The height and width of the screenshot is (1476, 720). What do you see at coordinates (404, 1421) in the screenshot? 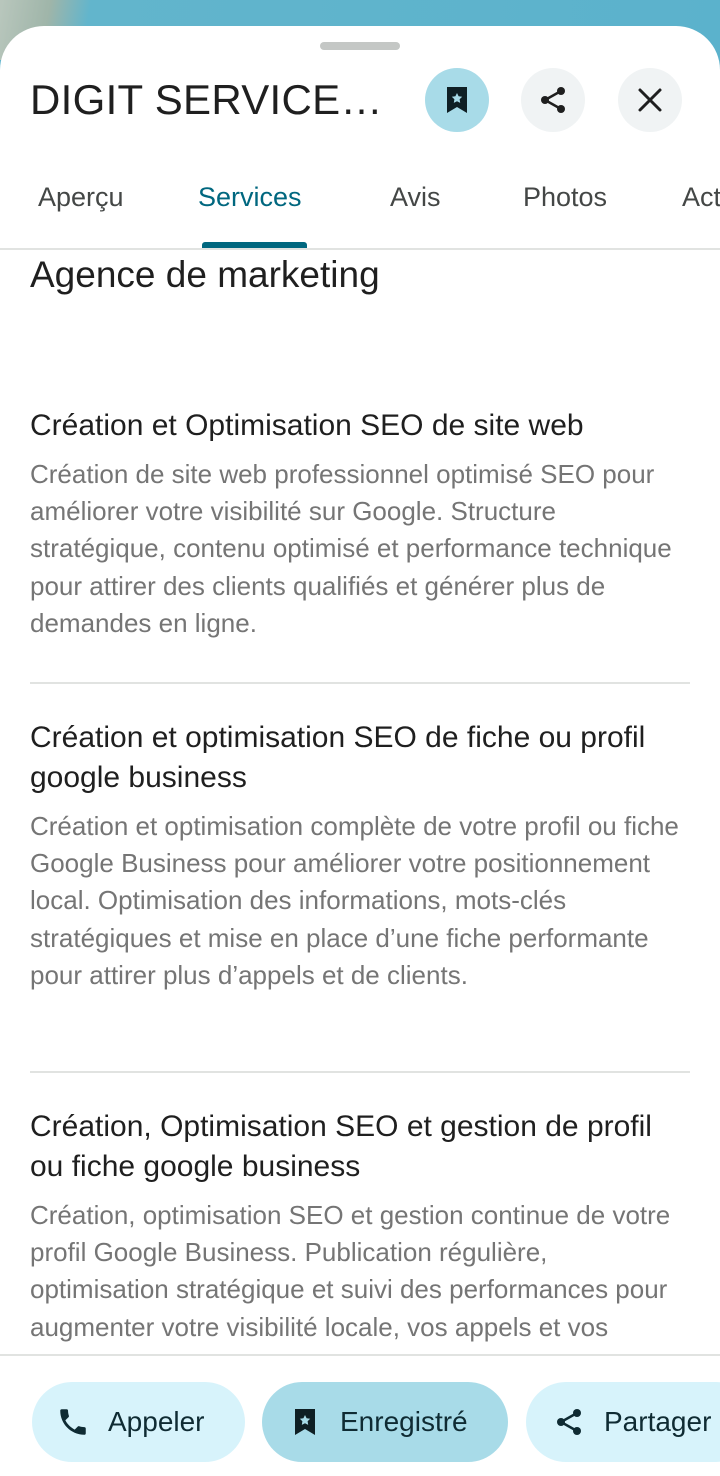
I see `saved-label: Enregistré` at bounding box center [404, 1421].